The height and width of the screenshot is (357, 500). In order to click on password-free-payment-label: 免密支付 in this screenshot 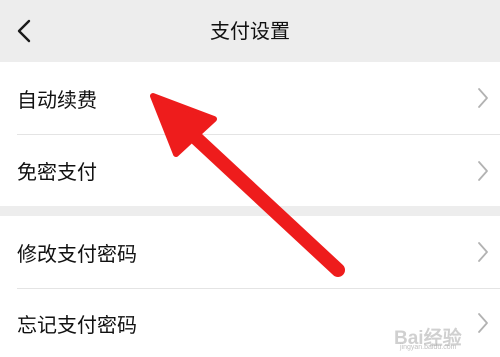, I will do `click(57, 172)`.